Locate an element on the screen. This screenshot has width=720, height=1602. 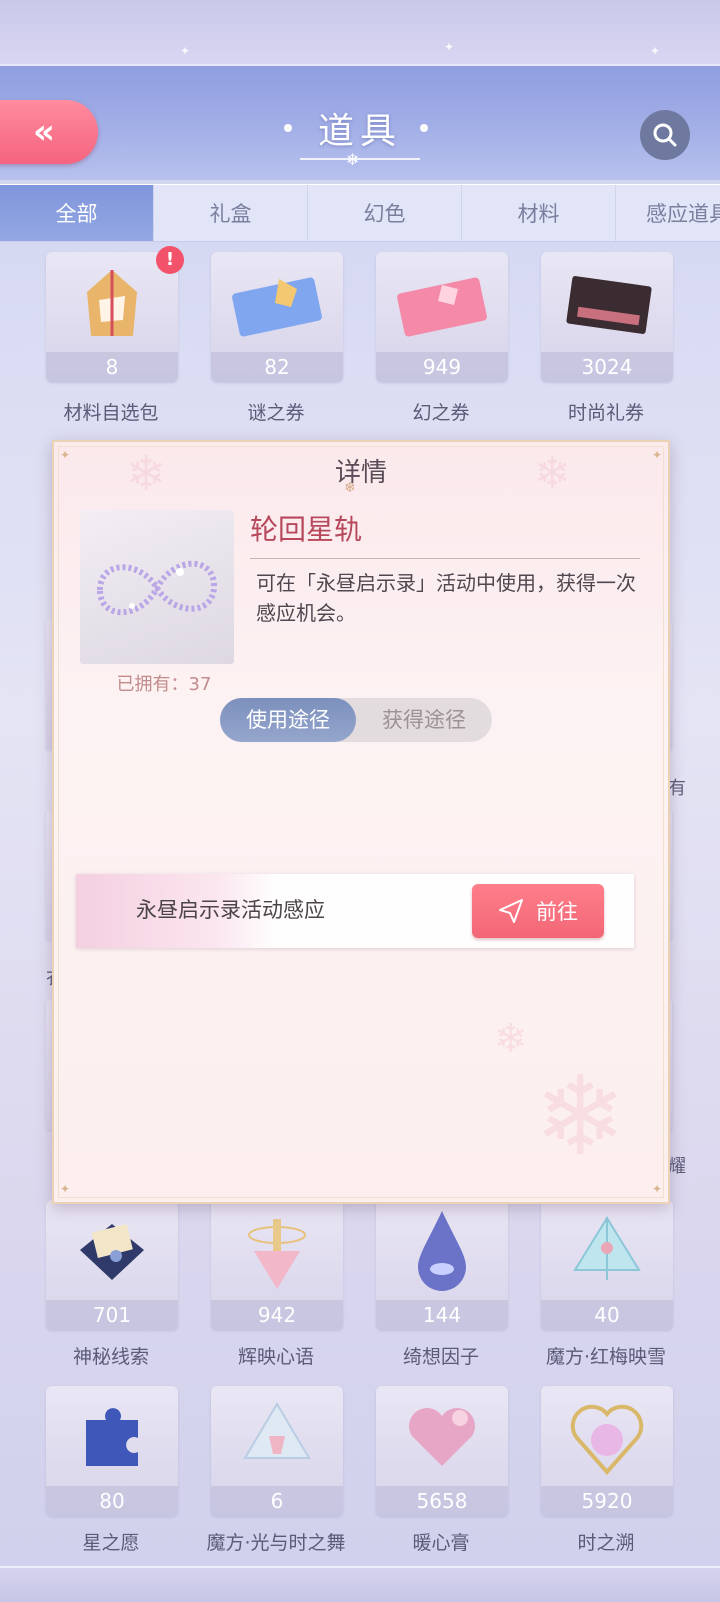
item-label: 辉映心语 is located at coordinates (275, 1357).